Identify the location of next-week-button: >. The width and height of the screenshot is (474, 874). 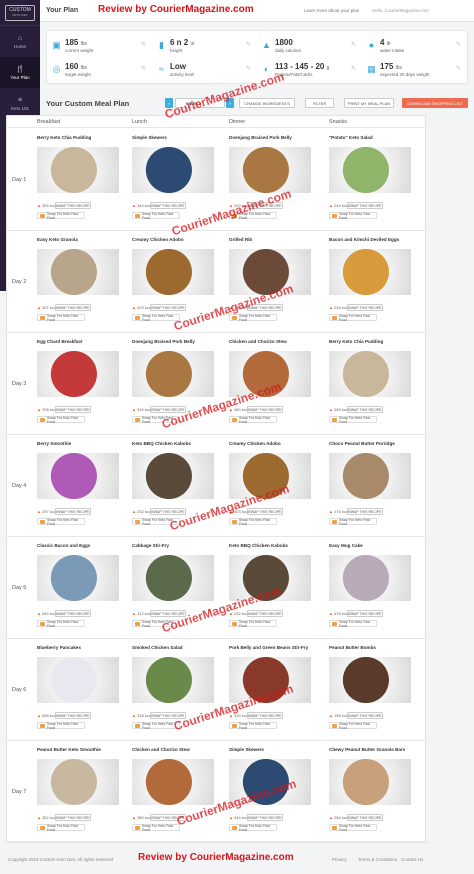
(230, 103).